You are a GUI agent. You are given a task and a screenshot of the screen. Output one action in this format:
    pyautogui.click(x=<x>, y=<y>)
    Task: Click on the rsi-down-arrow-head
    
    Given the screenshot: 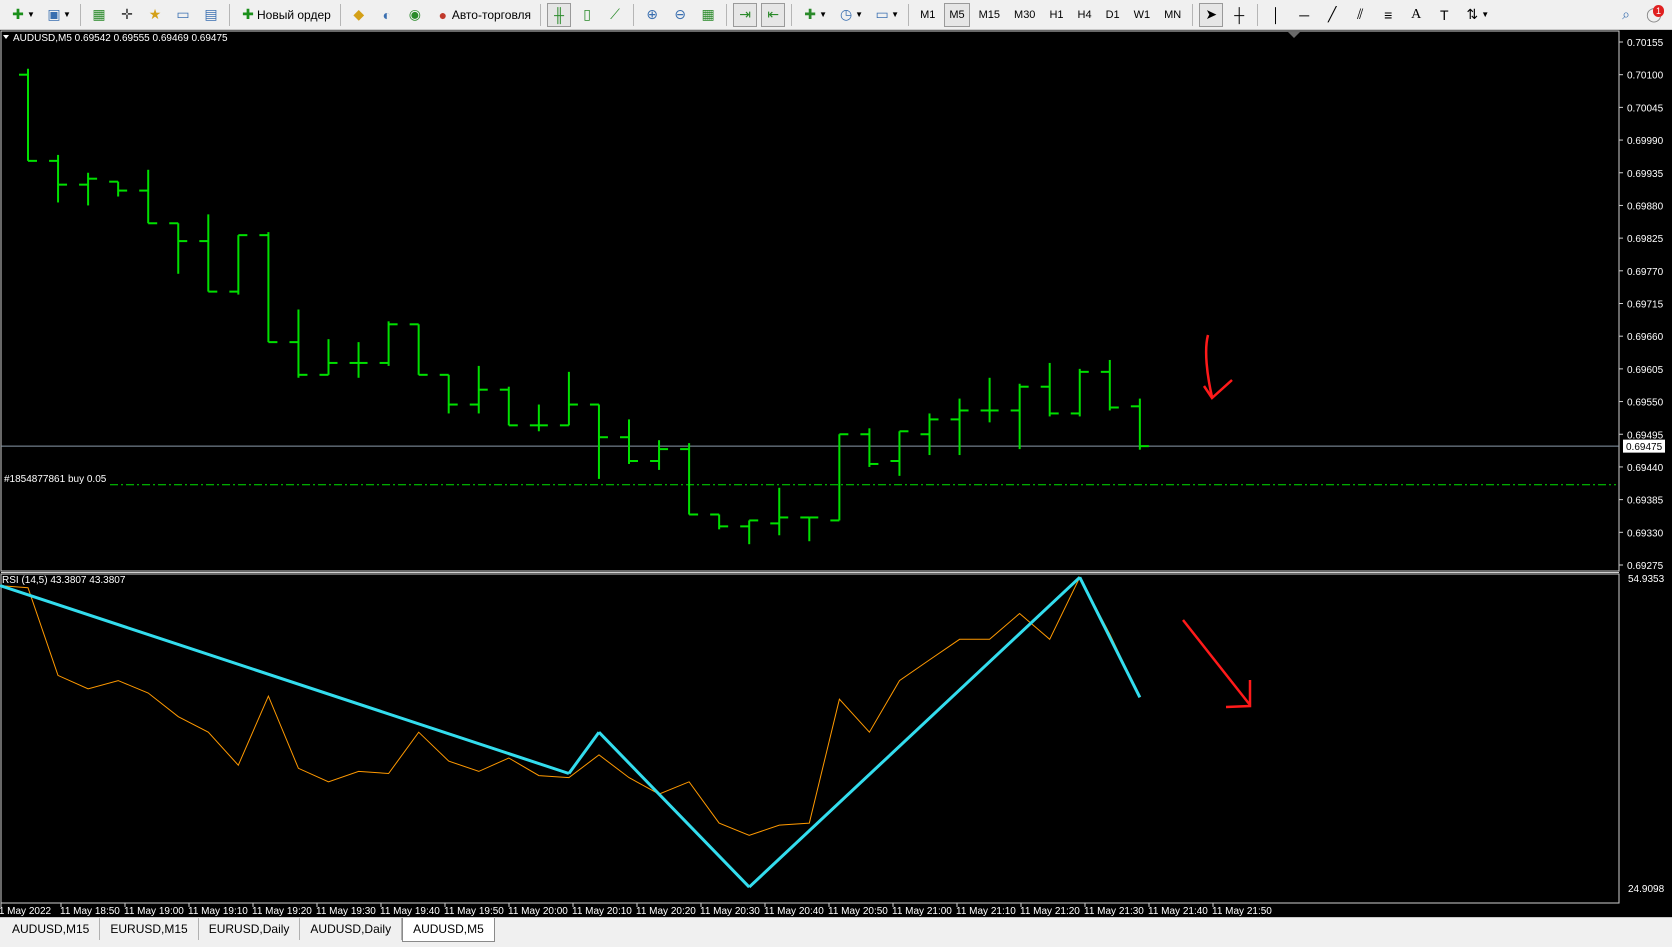 What is the action you would take?
    pyautogui.click(x=1238, y=694)
    